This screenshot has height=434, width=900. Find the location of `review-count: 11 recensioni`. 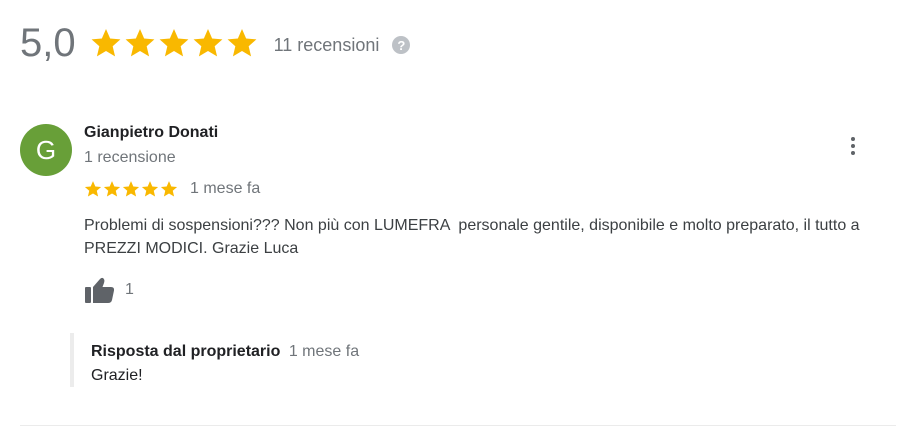

review-count: 11 recensioni is located at coordinates (327, 43).